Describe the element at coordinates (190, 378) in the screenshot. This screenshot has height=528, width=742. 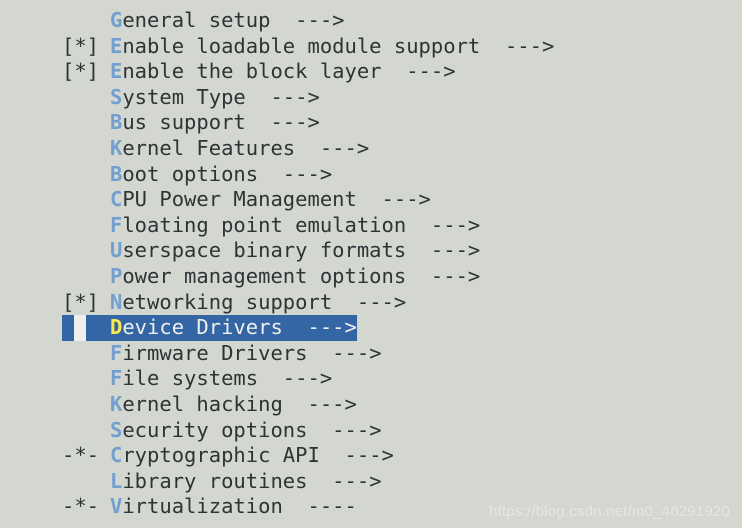
I see `menu-item-label: ile systems` at that location.